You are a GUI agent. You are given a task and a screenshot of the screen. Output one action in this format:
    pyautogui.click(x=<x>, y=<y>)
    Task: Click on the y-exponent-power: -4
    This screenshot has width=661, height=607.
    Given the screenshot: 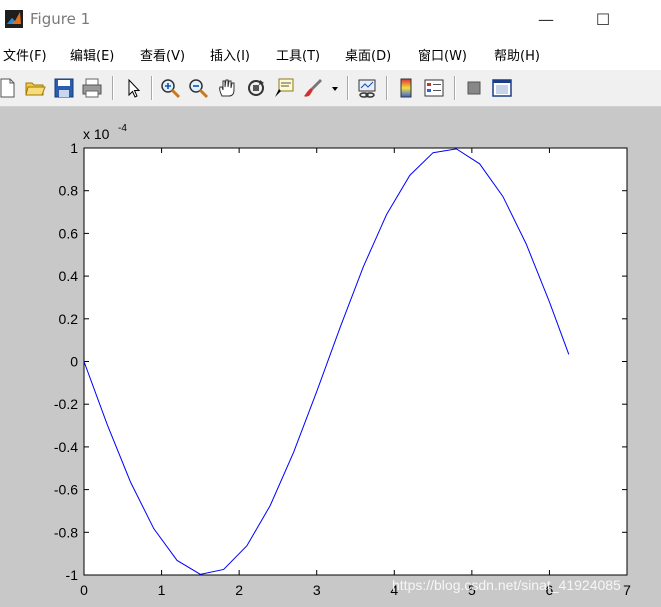 What is the action you would take?
    pyautogui.click(x=122, y=128)
    